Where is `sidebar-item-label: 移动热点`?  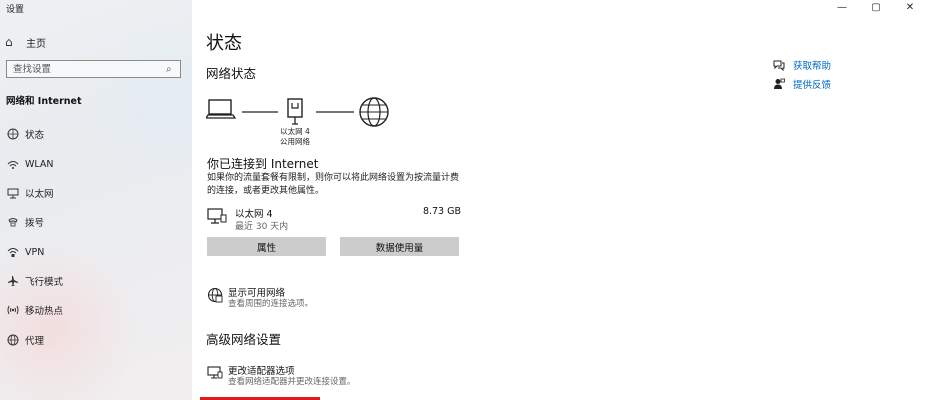 sidebar-item-label: 移动热点 is located at coordinates (44, 311).